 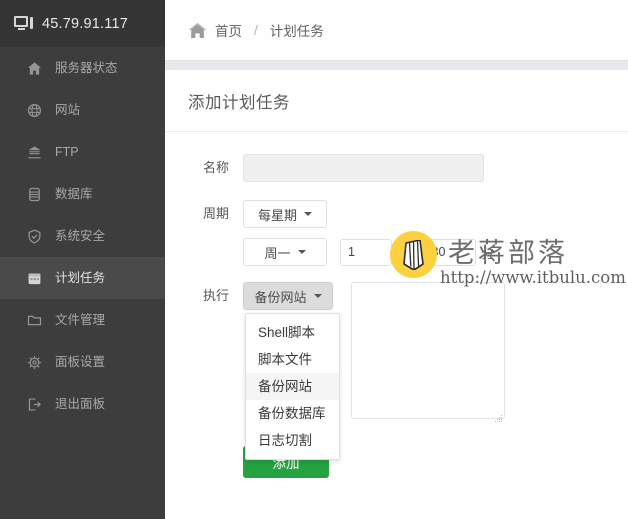 I want to click on pencil-icon, so click(x=413, y=257).